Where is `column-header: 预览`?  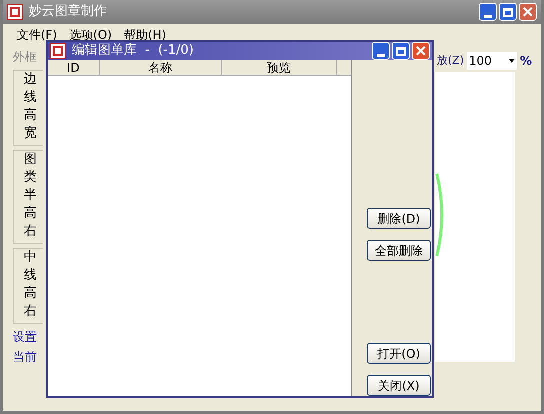 column-header: 预览 is located at coordinates (279, 67).